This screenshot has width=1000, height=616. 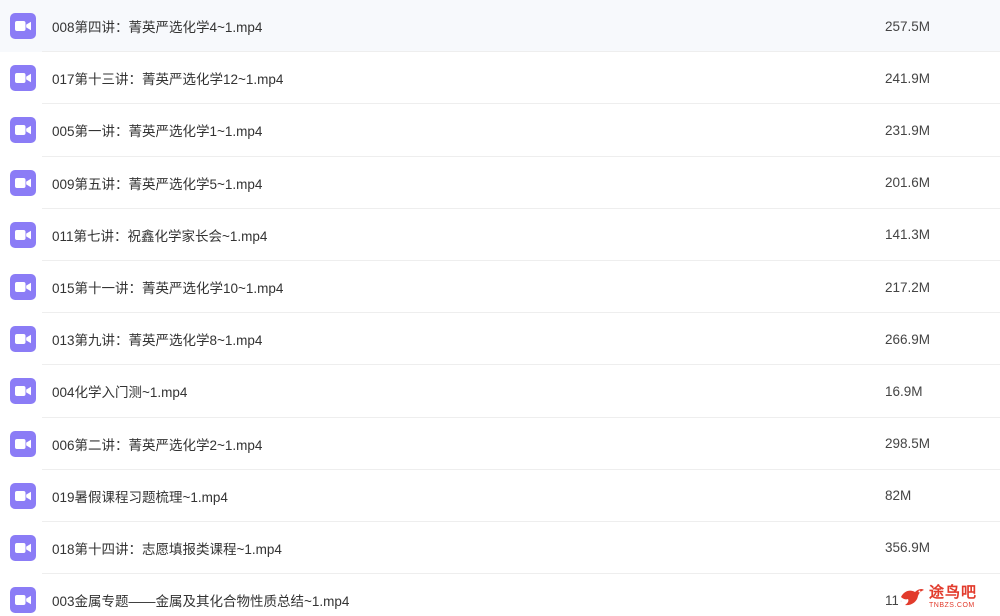 What do you see at coordinates (168, 80) in the screenshot?
I see `file-name: 017第十三讲：菁英严选化学12~1.mp4` at bounding box center [168, 80].